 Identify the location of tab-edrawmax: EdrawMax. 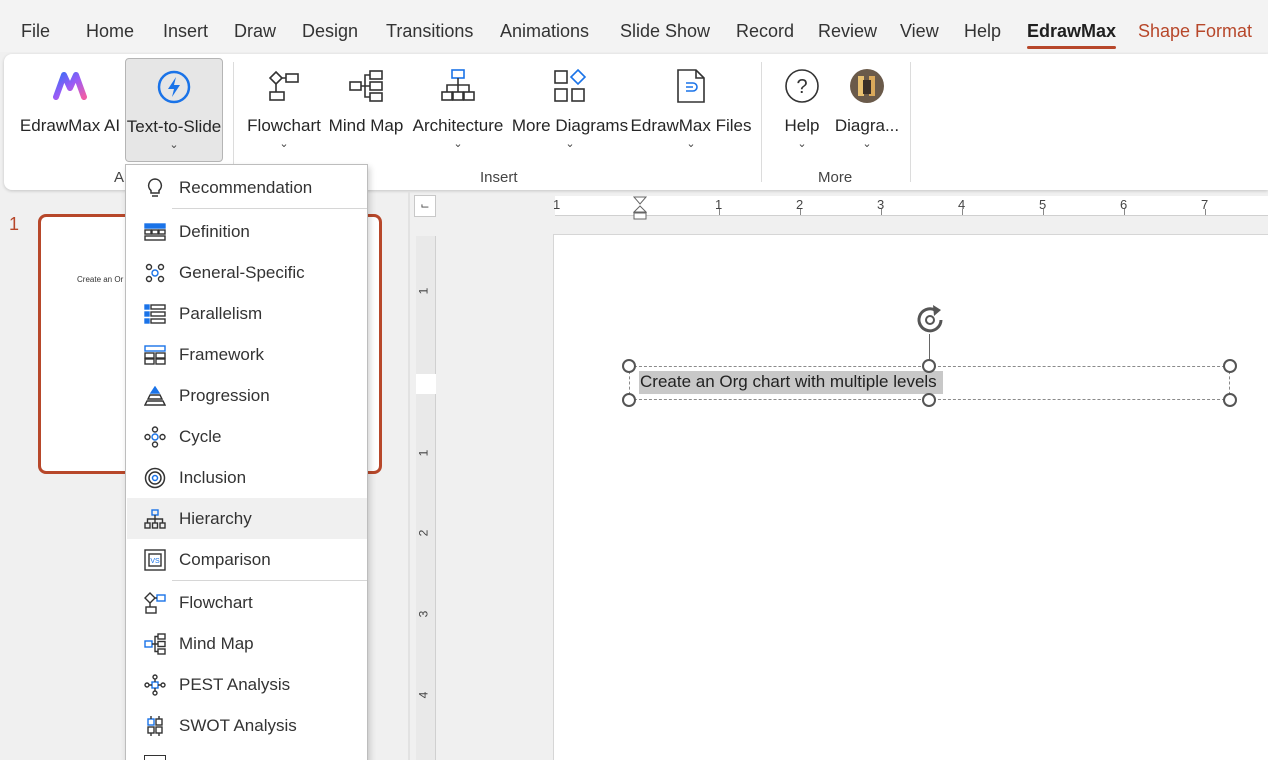
(1072, 35).